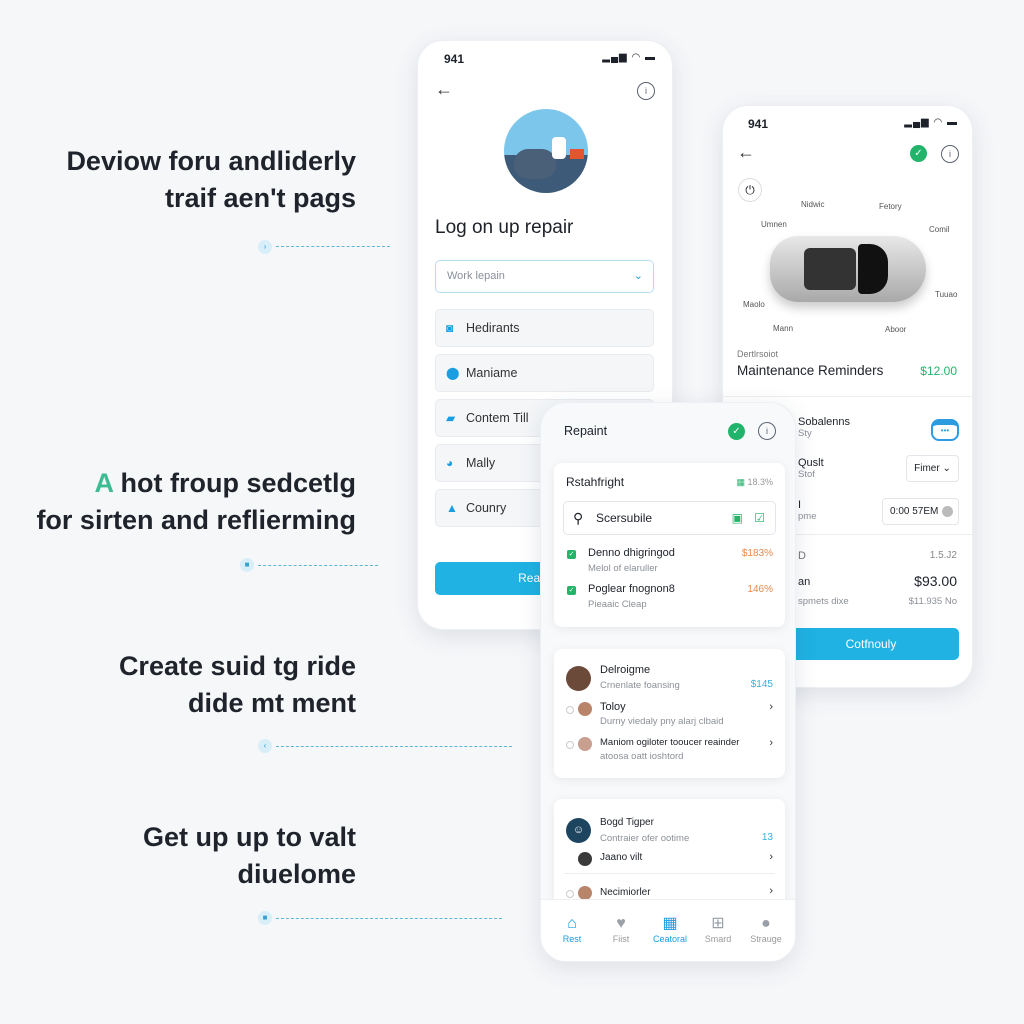 The image size is (1024, 1024). I want to click on toggle-switch: •••, so click(945, 430).